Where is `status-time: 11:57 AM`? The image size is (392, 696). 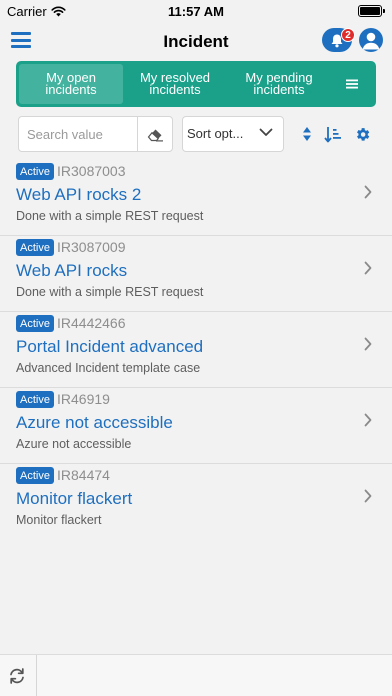
status-time: 11:57 AM is located at coordinates (196, 11).